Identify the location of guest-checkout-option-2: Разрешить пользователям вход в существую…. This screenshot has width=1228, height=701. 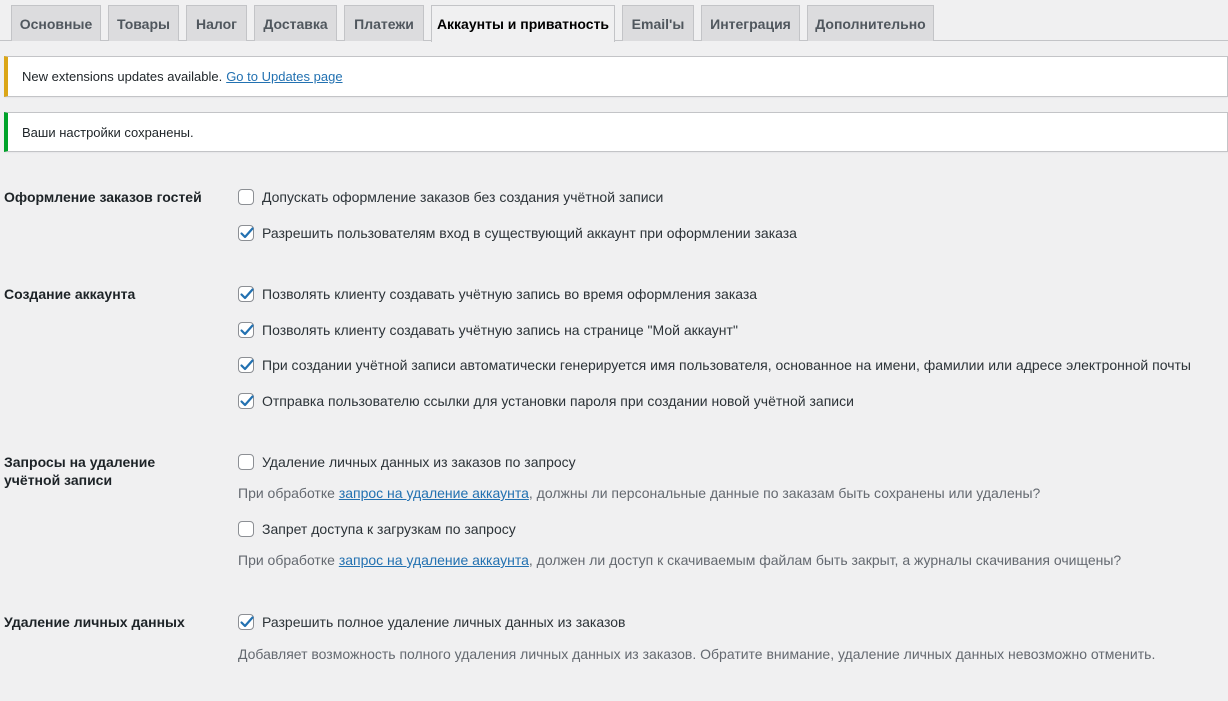
(517, 233).